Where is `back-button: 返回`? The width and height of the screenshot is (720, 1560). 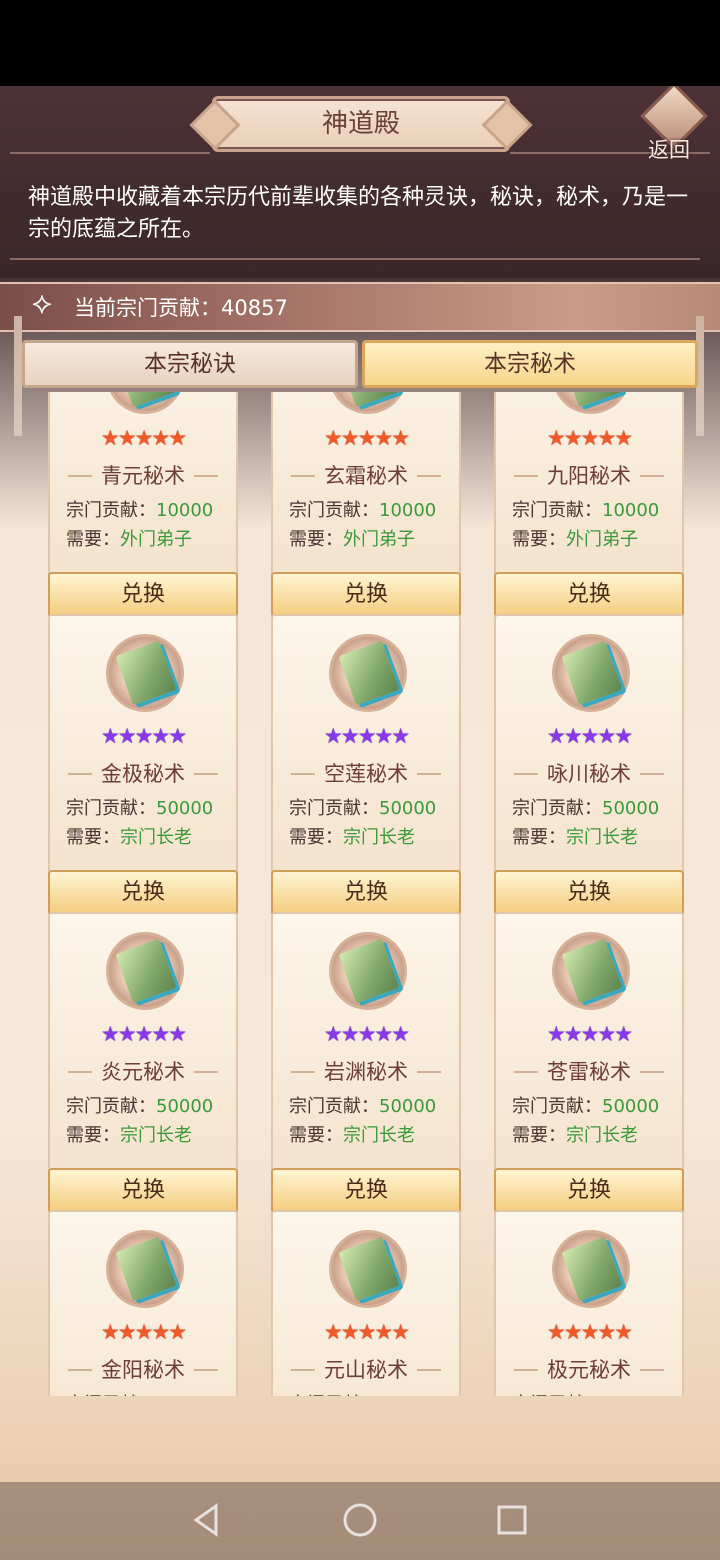
back-button: 返回 is located at coordinates (673, 124).